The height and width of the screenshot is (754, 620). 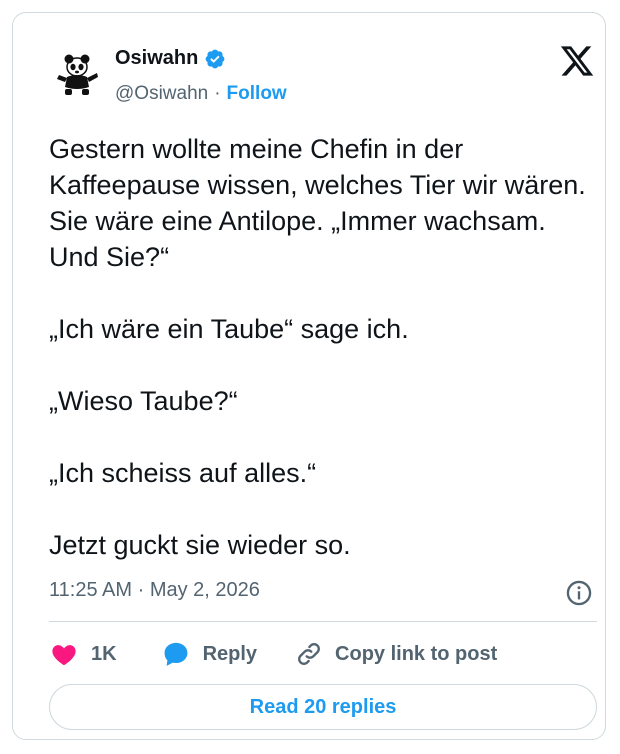 What do you see at coordinates (183, 473) in the screenshot?
I see `tweet-paragraph: „Ich scheiss auf alles.“` at bounding box center [183, 473].